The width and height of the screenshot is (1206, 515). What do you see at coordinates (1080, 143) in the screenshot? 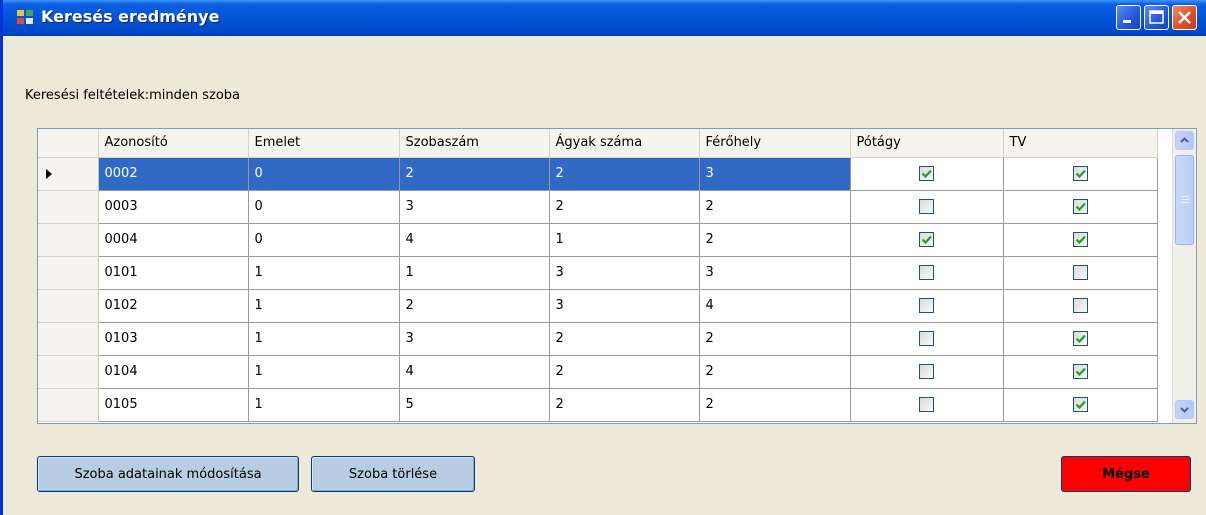
I see `column-header-tv: TV` at bounding box center [1080, 143].